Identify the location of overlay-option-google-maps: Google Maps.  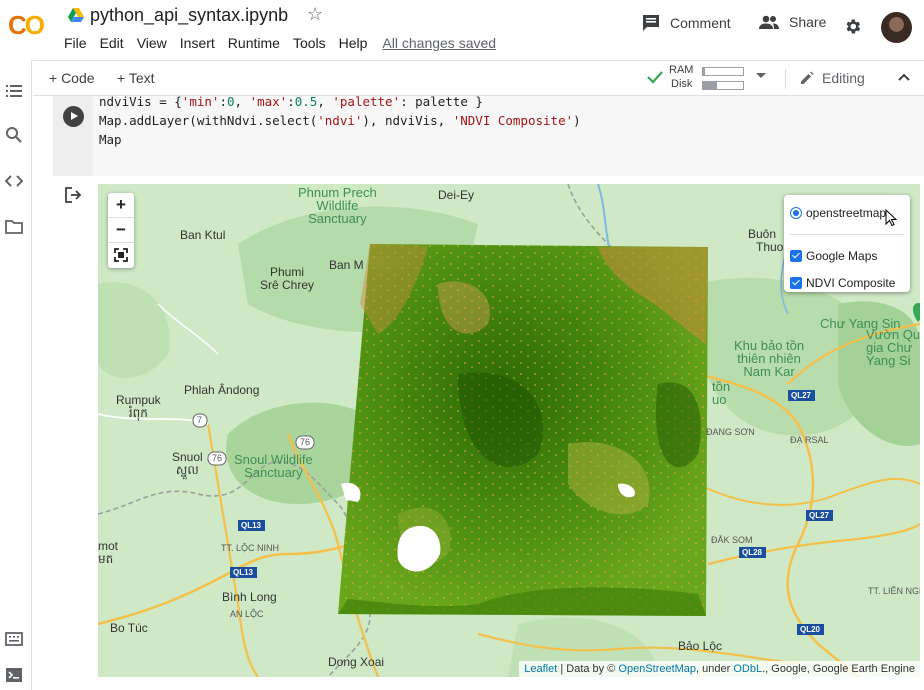
(833, 256).